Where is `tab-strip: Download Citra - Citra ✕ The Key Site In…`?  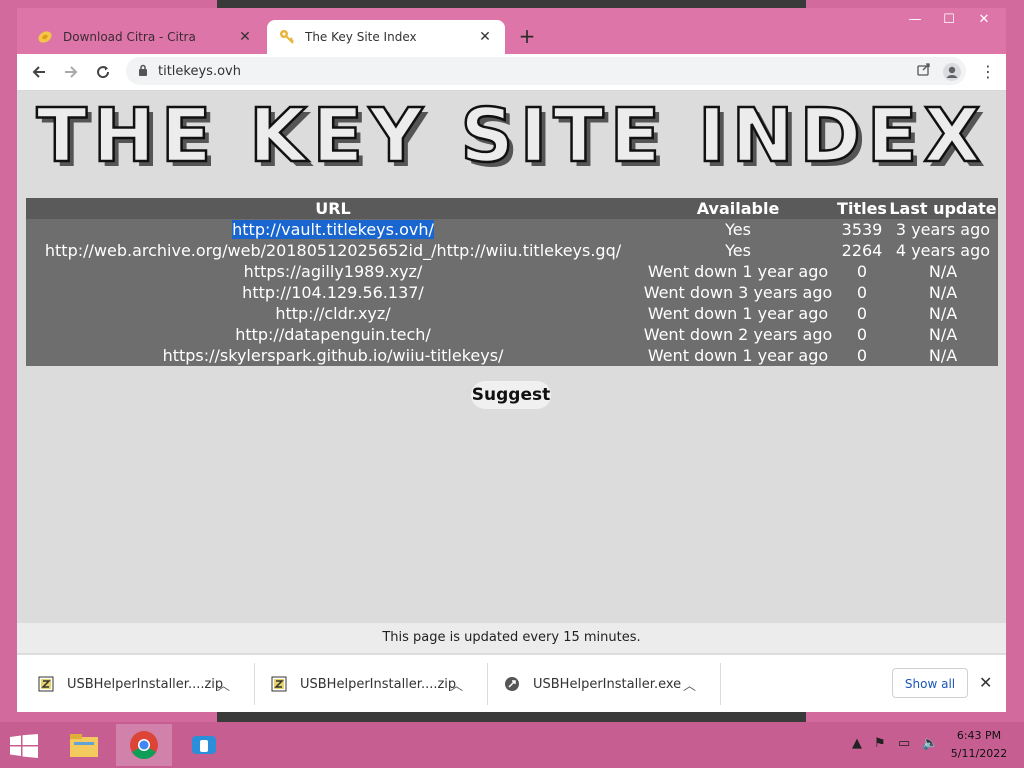
tab-strip: Download Citra - Citra ✕ The Key Site In… is located at coordinates (511, 31).